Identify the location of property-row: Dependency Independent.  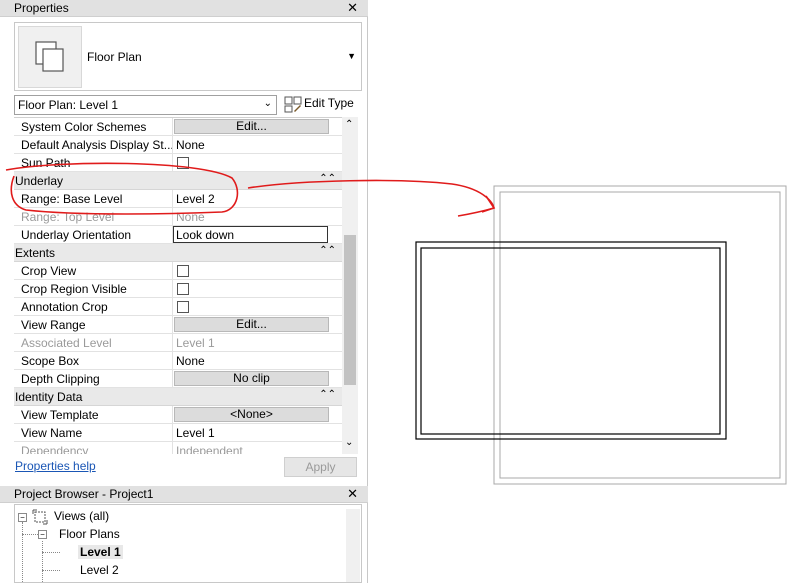
(178, 448).